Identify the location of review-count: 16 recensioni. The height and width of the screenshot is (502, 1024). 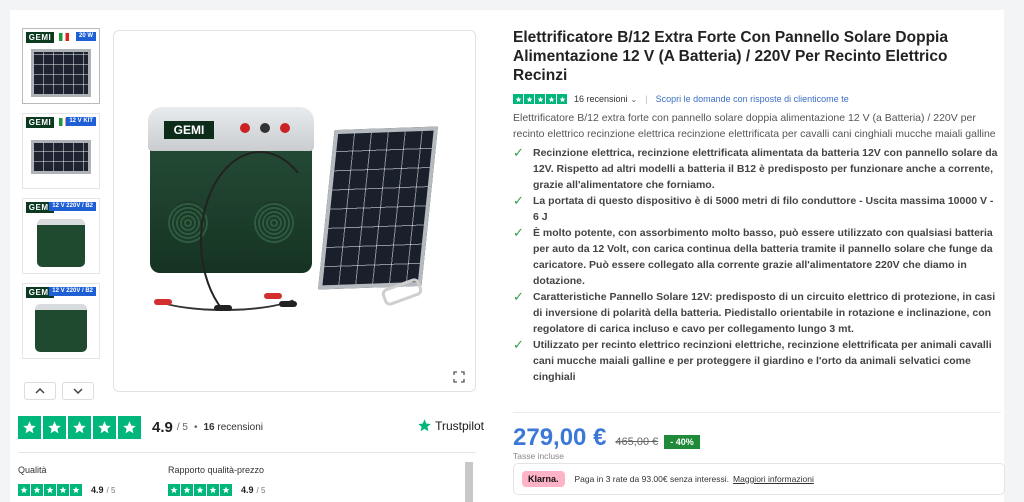
(234, 427).